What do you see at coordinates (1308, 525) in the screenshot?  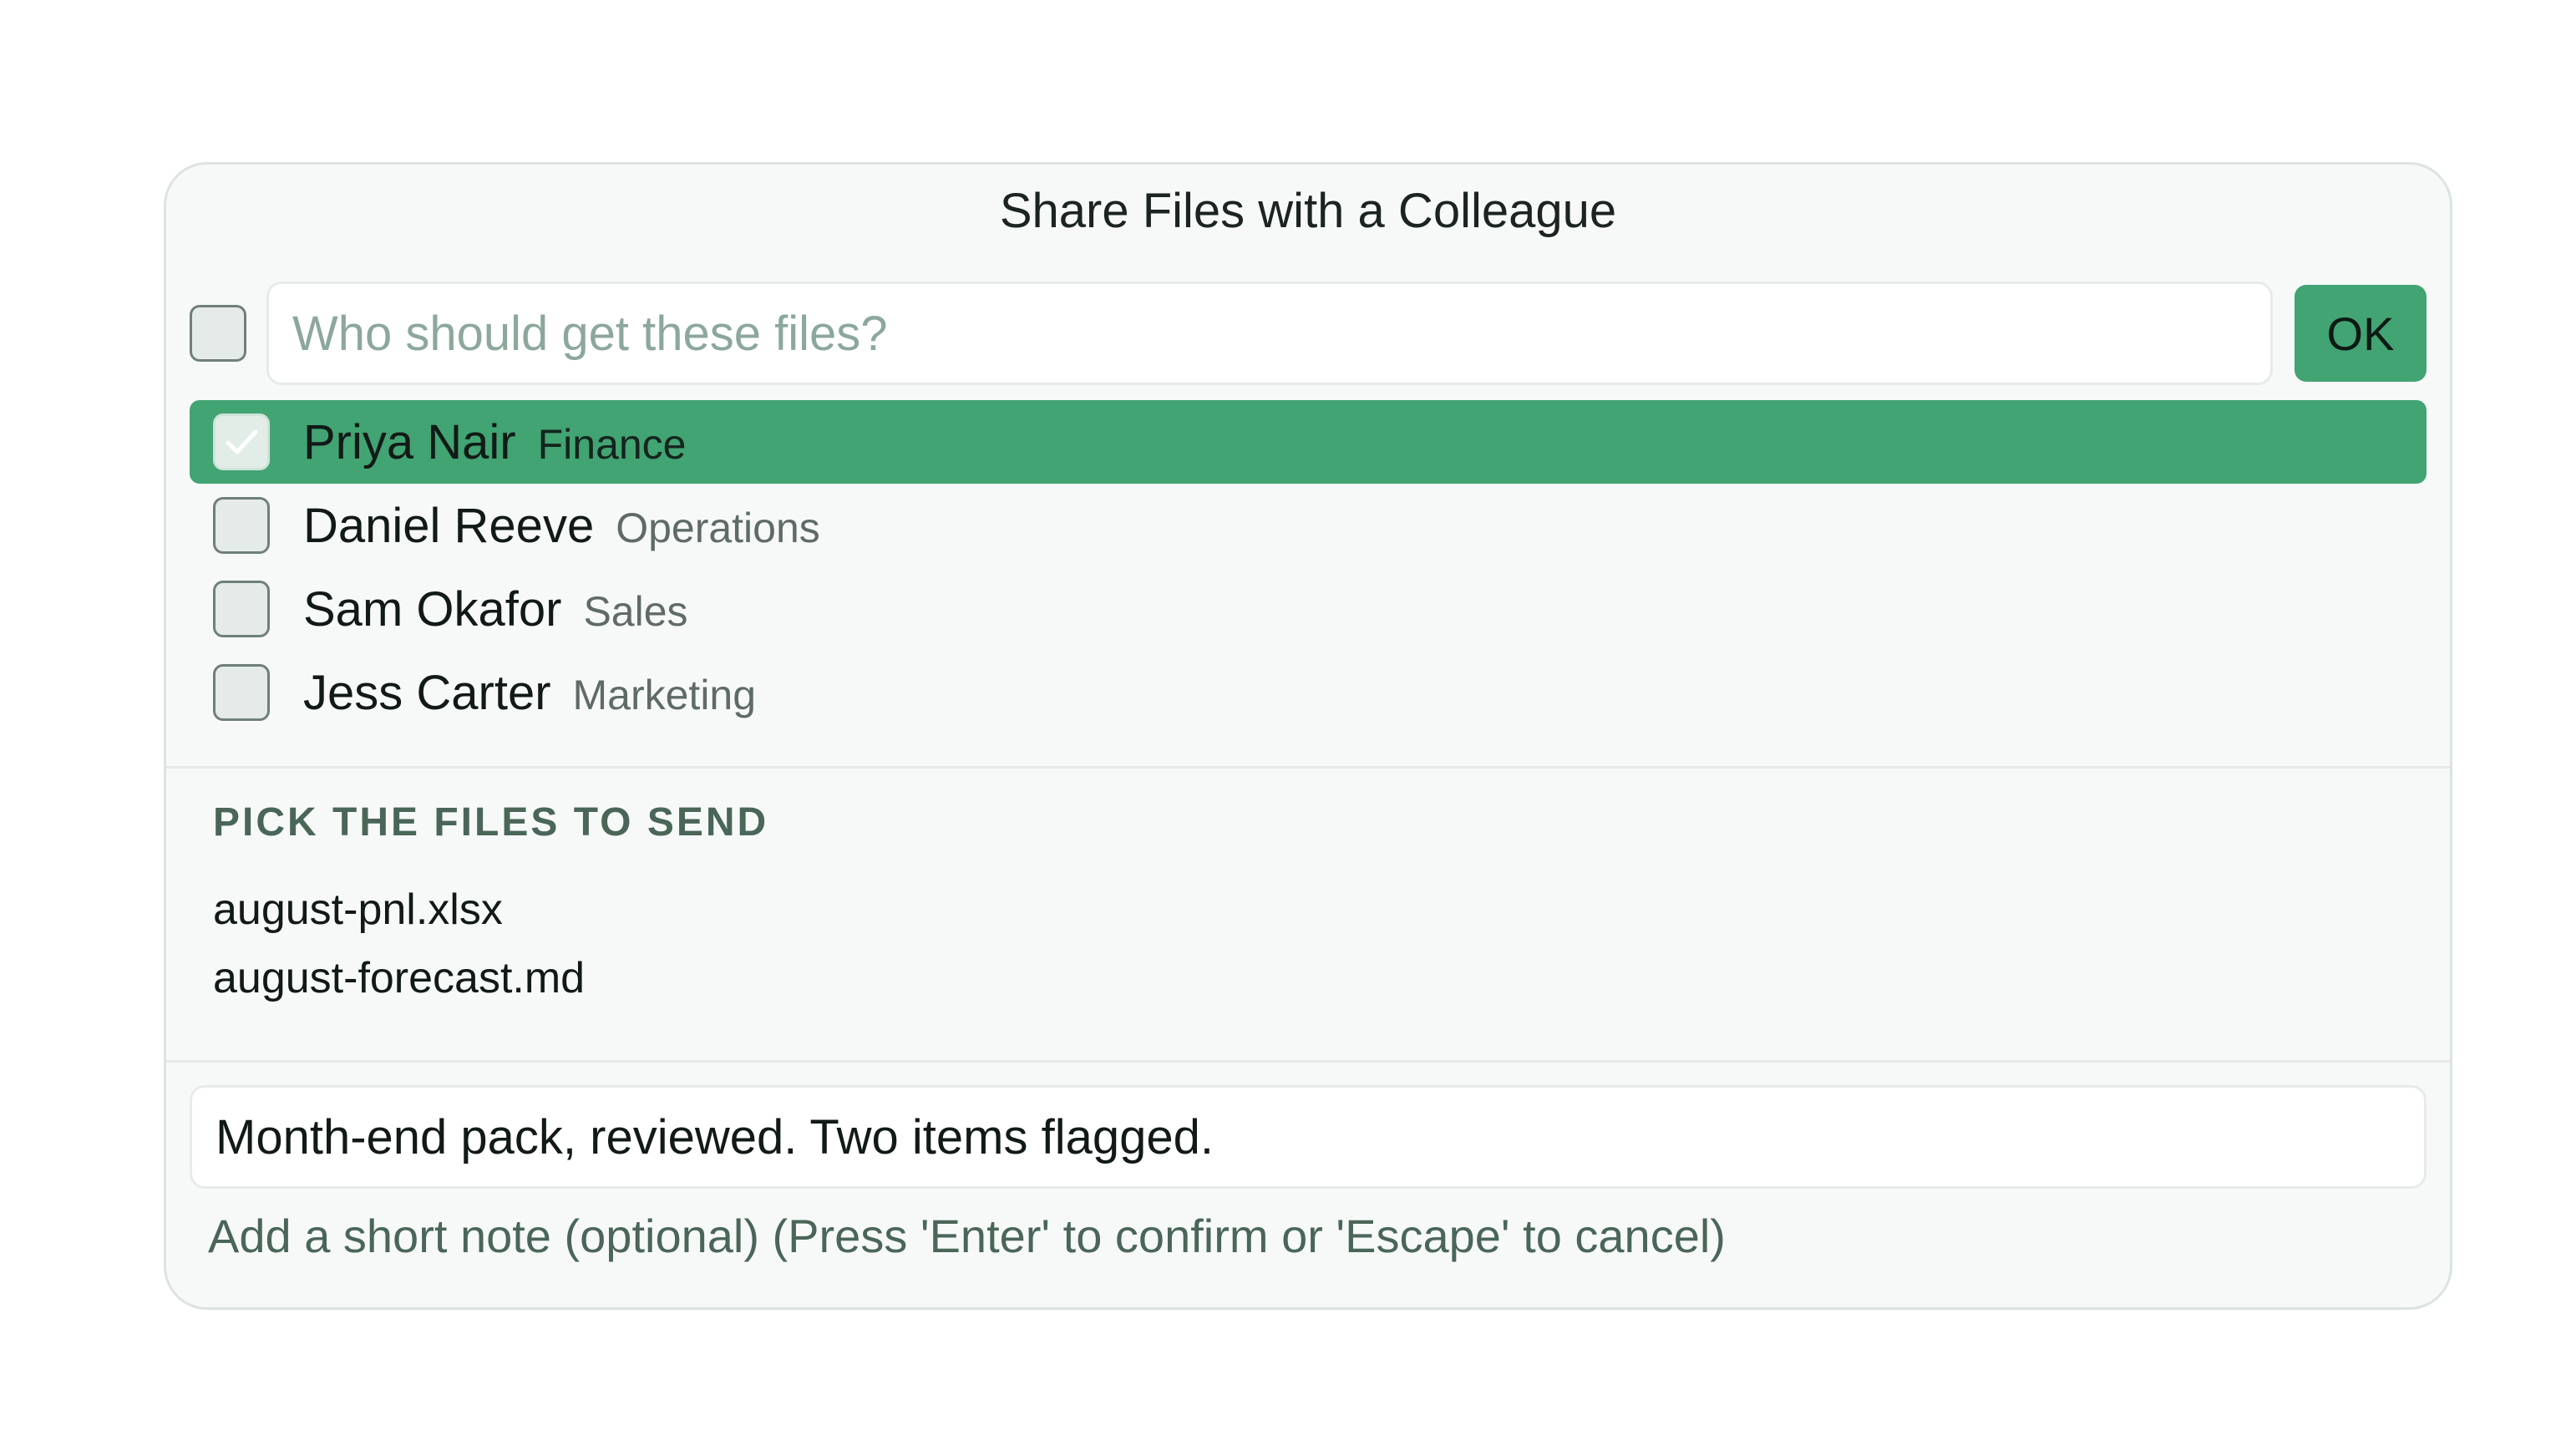 I see `recipient-item-daniel-reeve: Daniel Reeve Operations` at bounding box center [1308, 525].